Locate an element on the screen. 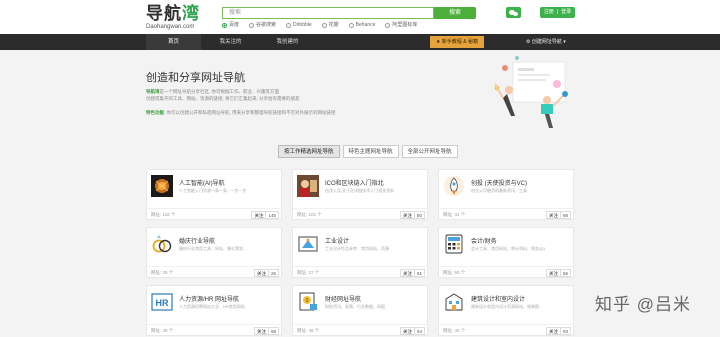  ai-brain-icon is located at coordinates (162, 186).